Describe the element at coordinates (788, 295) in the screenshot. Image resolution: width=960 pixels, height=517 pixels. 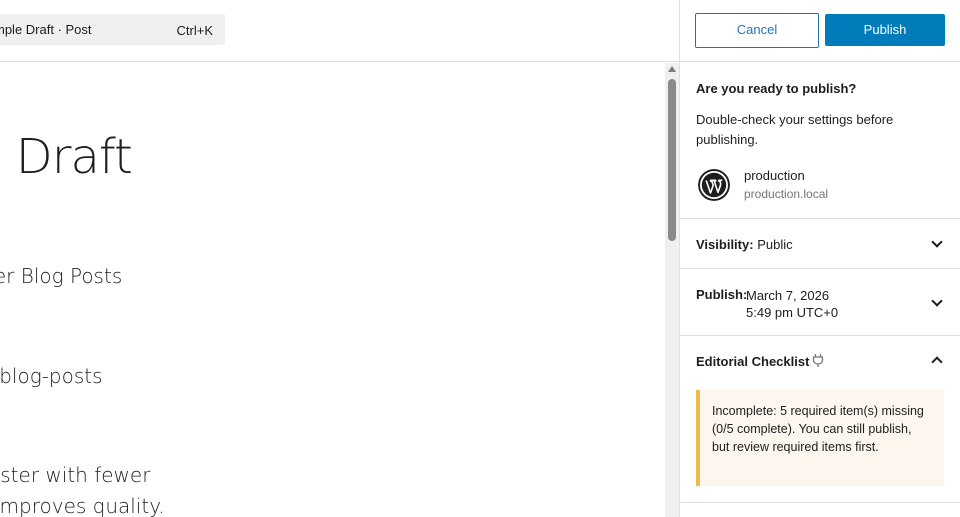
I see `publish-date-line: March 7, 2026` at that location.